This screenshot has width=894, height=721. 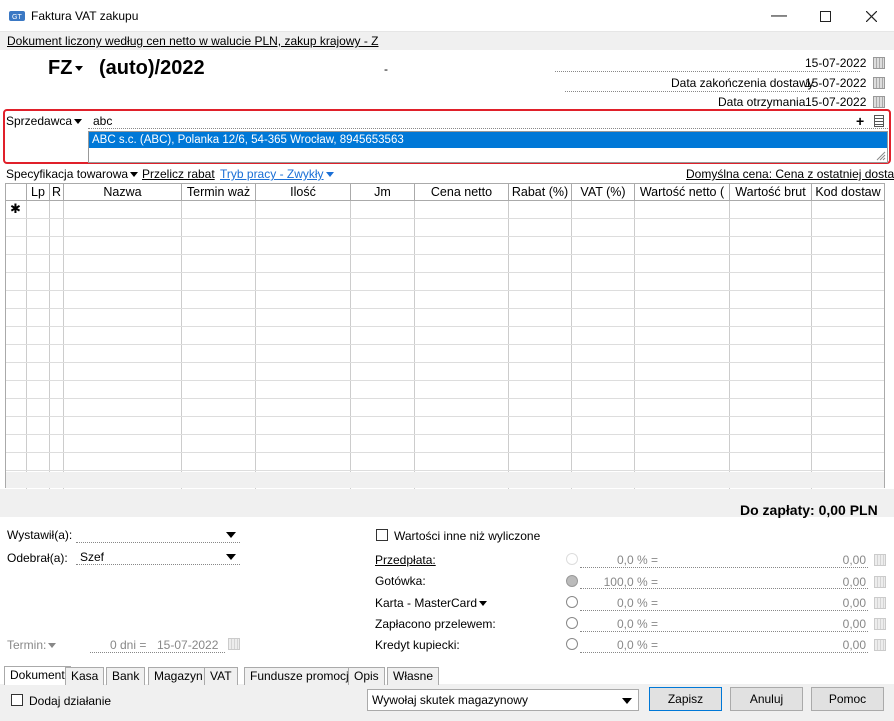 What do you see at coordinates (488, 121) in the screenshot?
I see `seller-input: abc` at bounding box center [488, 121].